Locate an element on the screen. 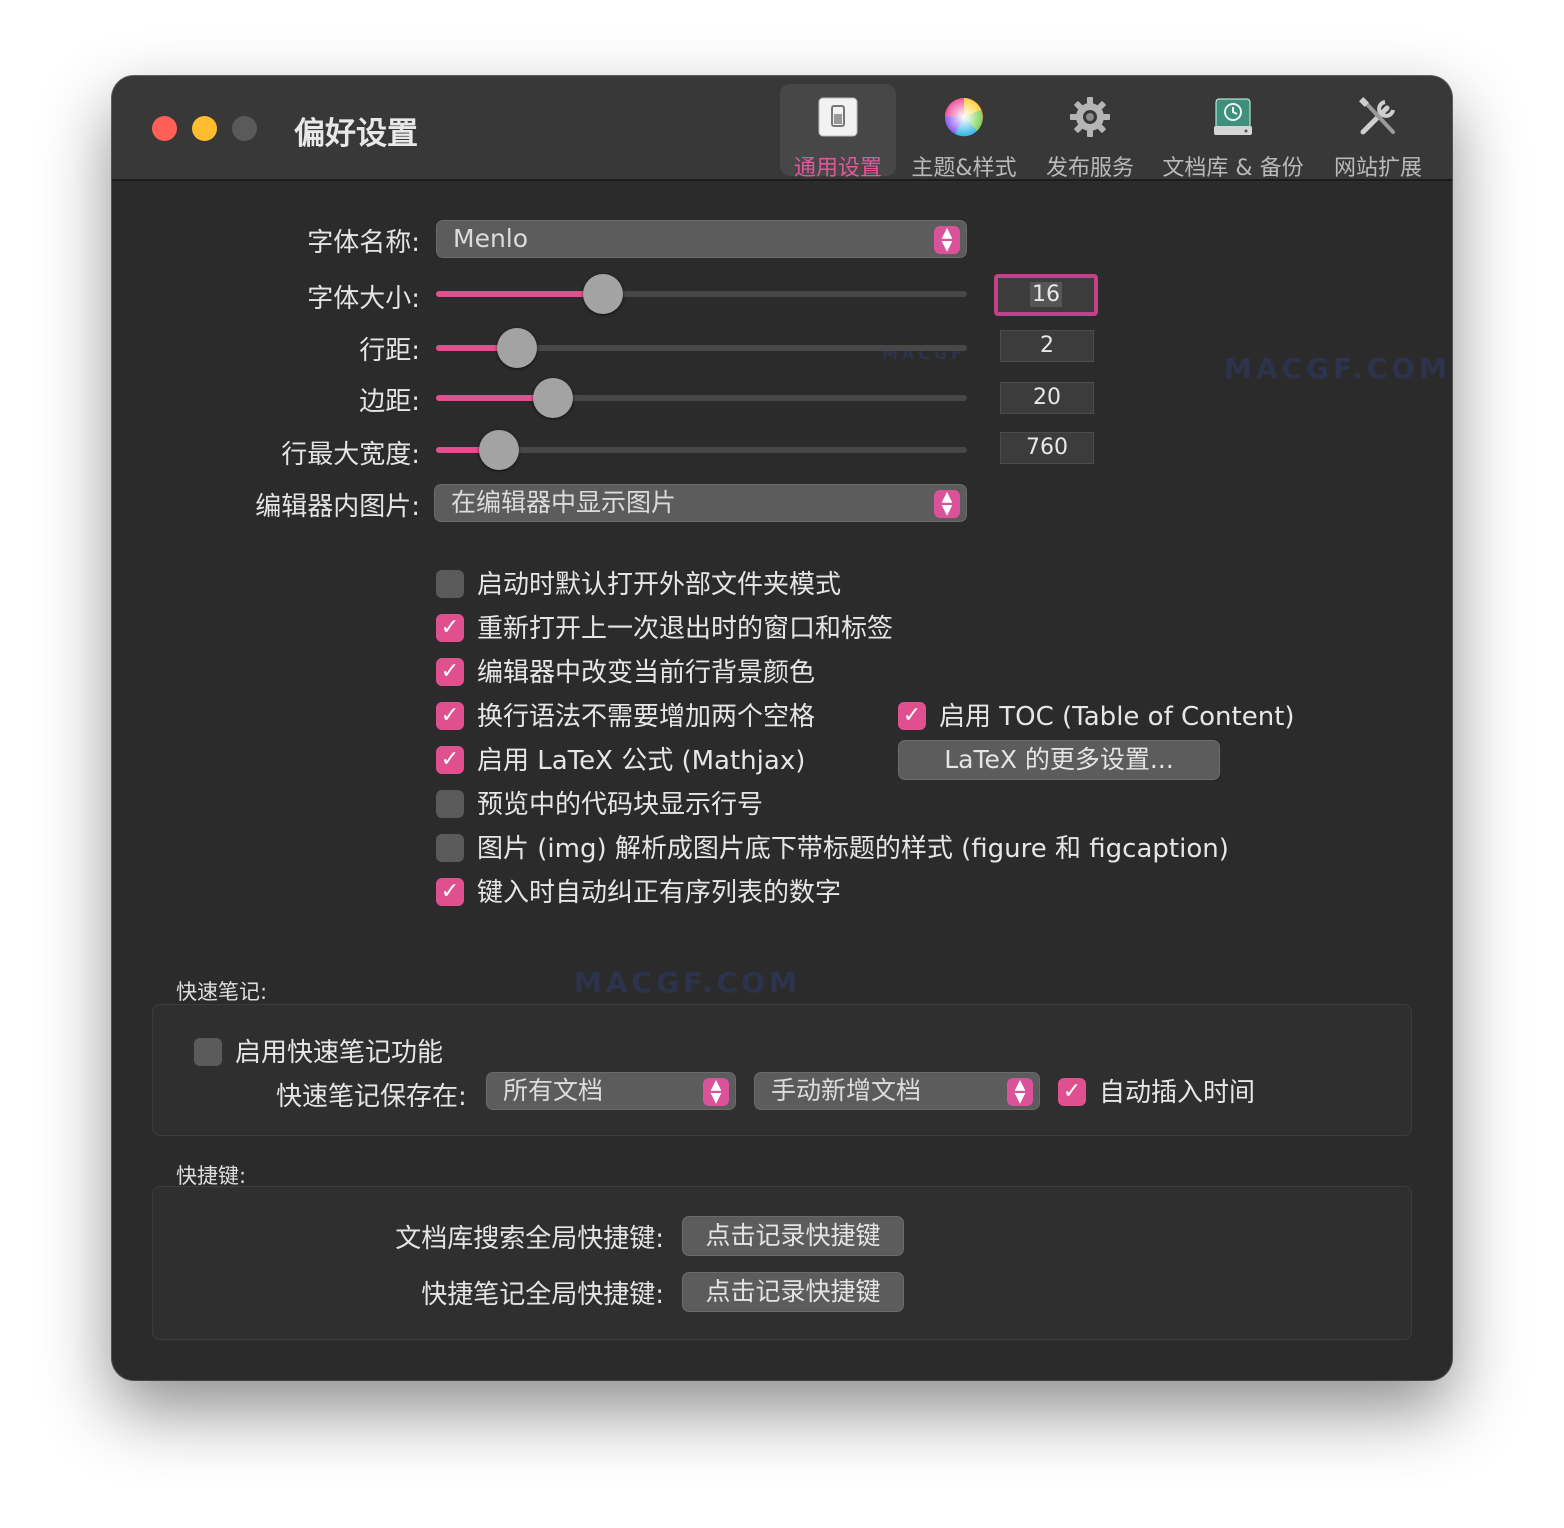  close-button is located at coordinates (164, 128).